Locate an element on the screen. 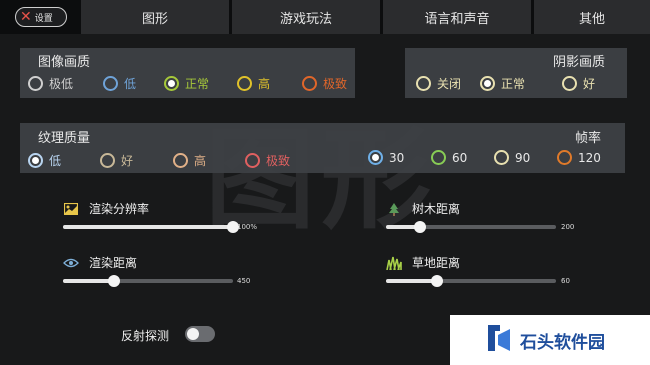 The image size is (650, 365). grass-distance-label: 草地距离 is located at coordinates (436, 263).